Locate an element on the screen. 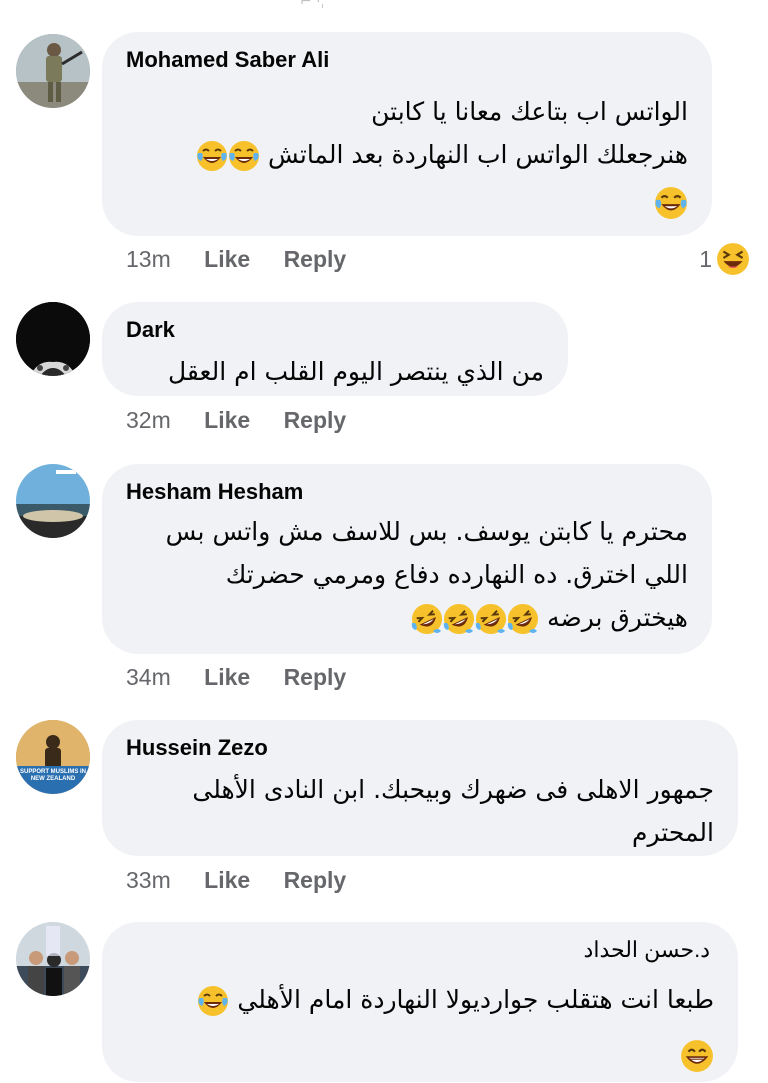 The image size is (768, 1083). comment-line-with-emoji: هنرجعلك الواتس اب النهاردة بعد الماتش is located at coordinates (442, 154).